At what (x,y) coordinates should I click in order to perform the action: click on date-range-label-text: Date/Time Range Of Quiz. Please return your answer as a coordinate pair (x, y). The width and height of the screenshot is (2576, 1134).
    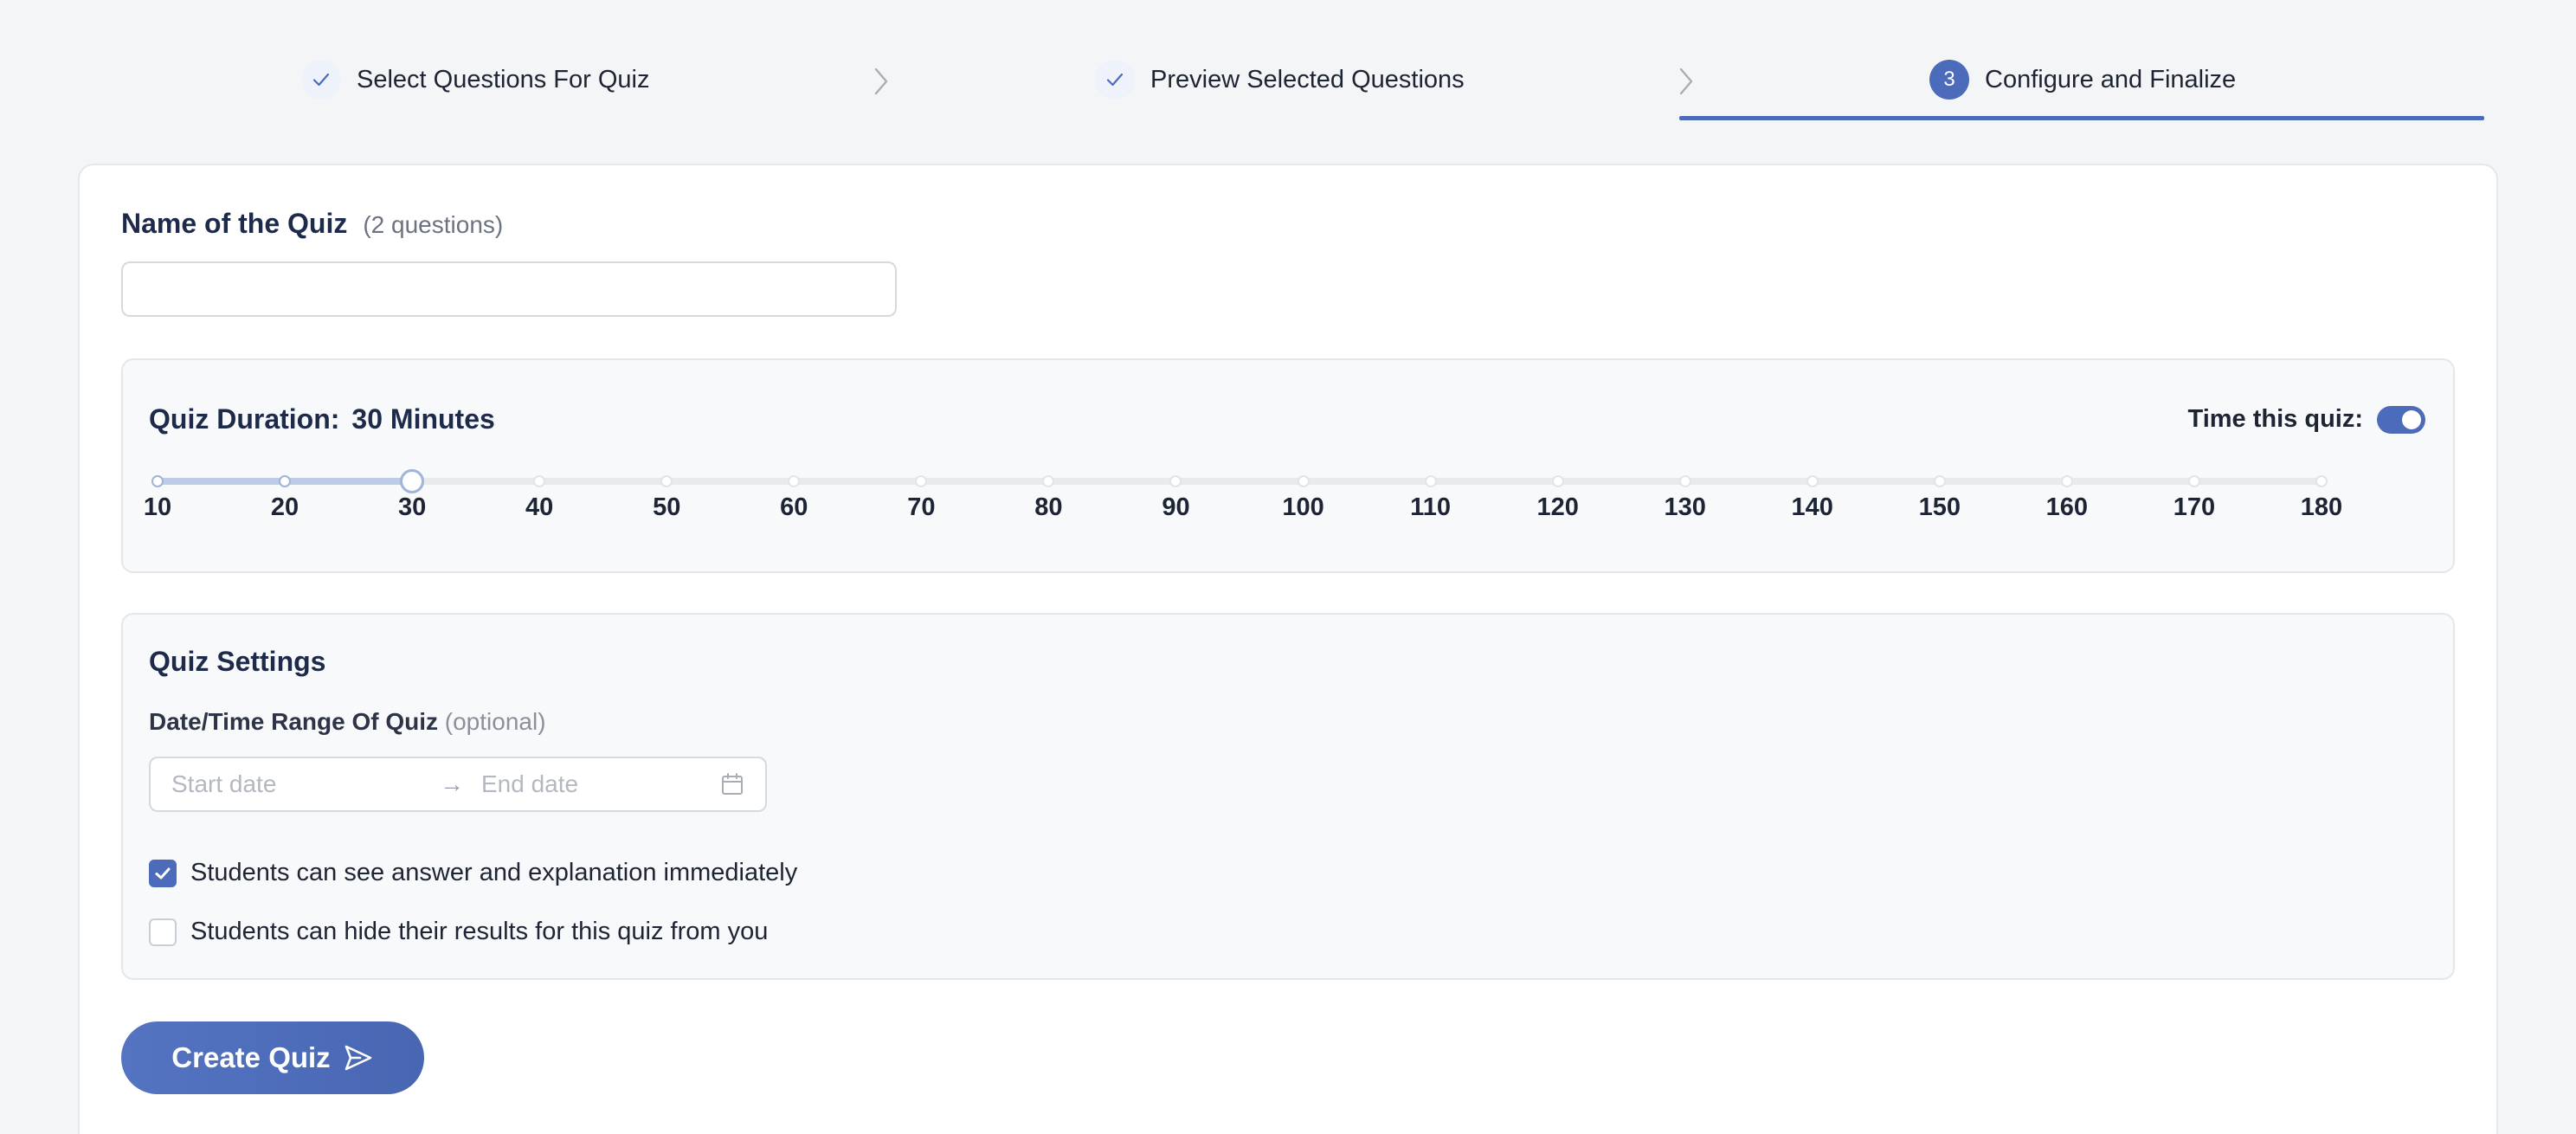
    Looking at the image, I should click on (293, 721).